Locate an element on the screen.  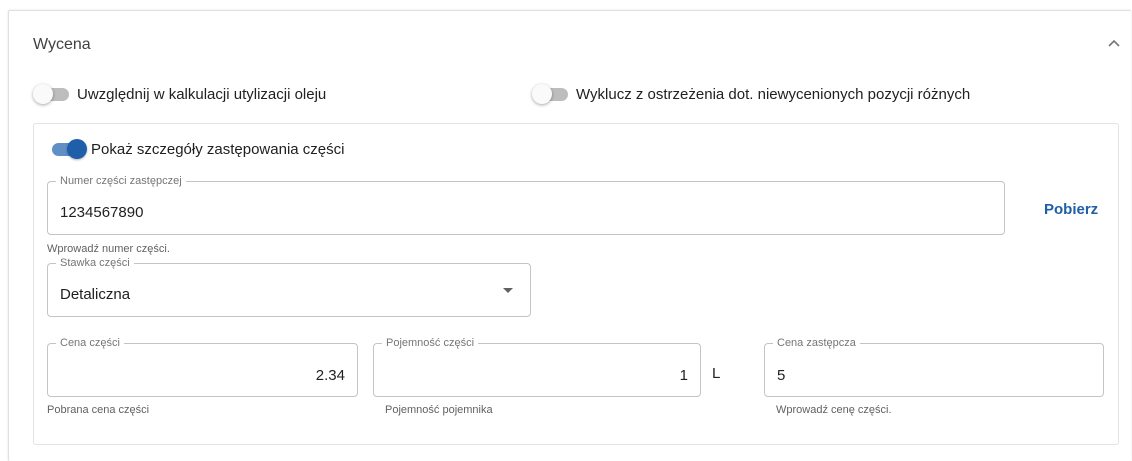
replacement-price-helper: Wprowadź cenę części. is located at coordinates (834, 410).